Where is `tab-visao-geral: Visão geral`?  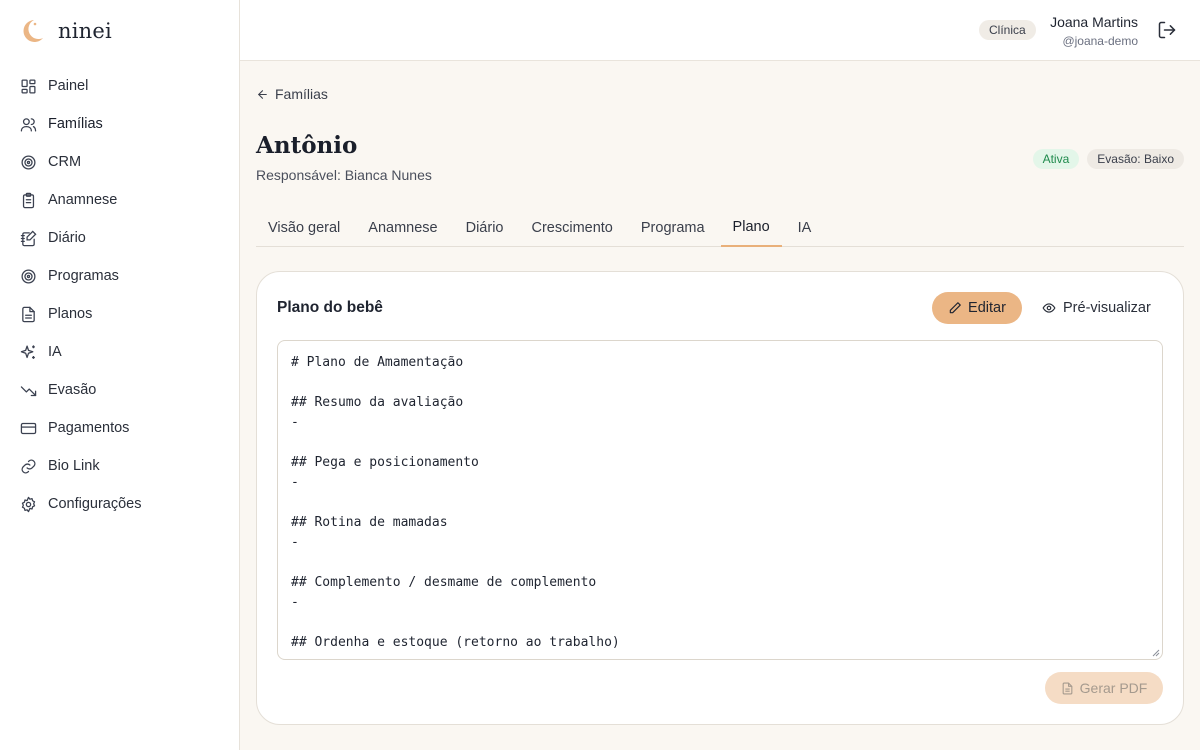 tab-visao-geral: Visão geral is located at coordinates (304, 227).